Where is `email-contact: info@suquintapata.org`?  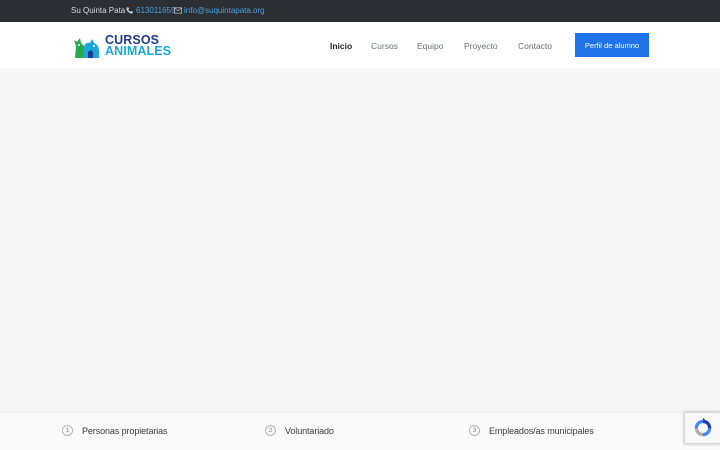
email-contact: info@suquintapata.org is located at coordinates (219, 10).